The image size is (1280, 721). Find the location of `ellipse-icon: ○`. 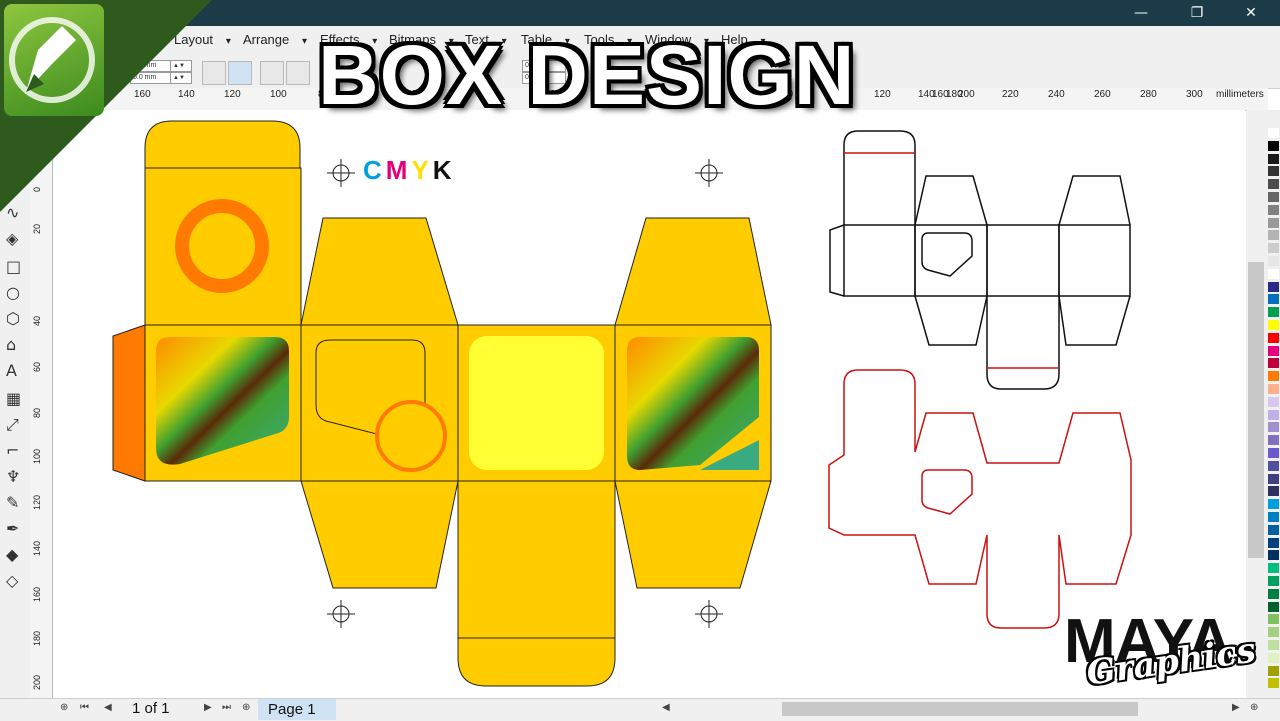

ellipse-icon: ○ is located at coordinates (13, 293).